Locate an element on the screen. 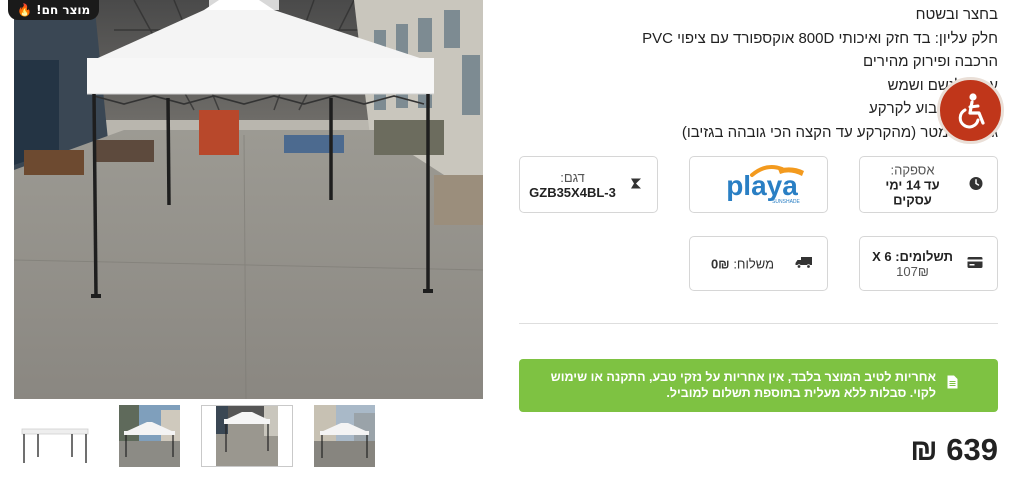 Image resolution: width=1014 pixels, height=480 pixels. thumb-tent-white-bg is located at coordinates (54, 436).